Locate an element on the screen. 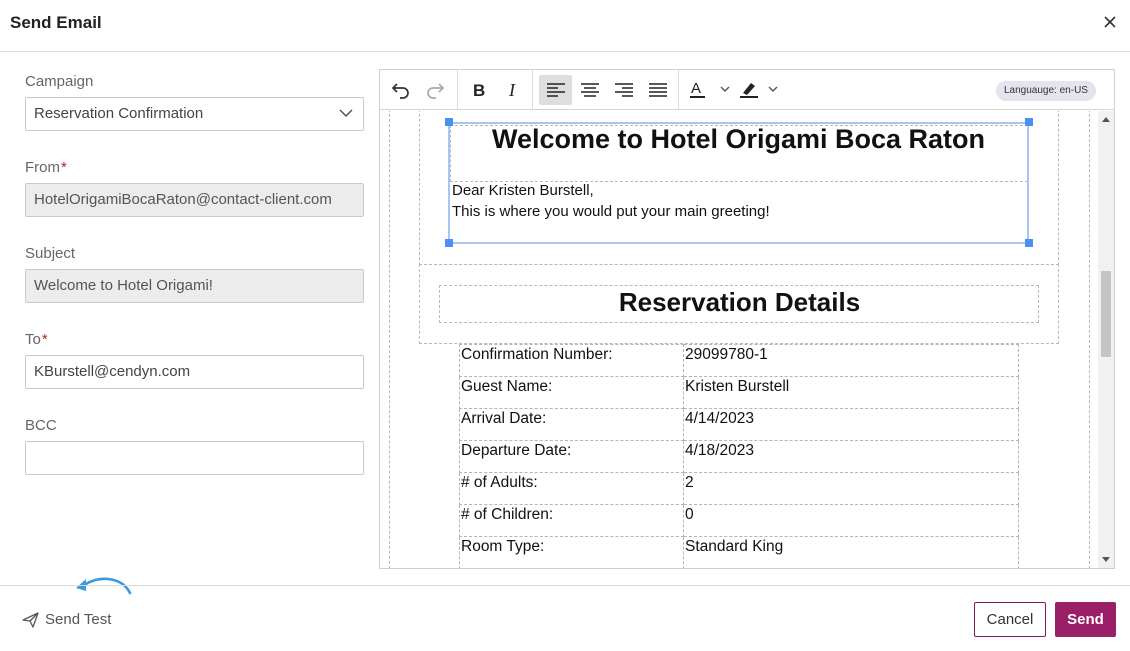 The width and height of the screenshot is (1130, 651). paper-plane-icon is located at coordinates (30, 619).